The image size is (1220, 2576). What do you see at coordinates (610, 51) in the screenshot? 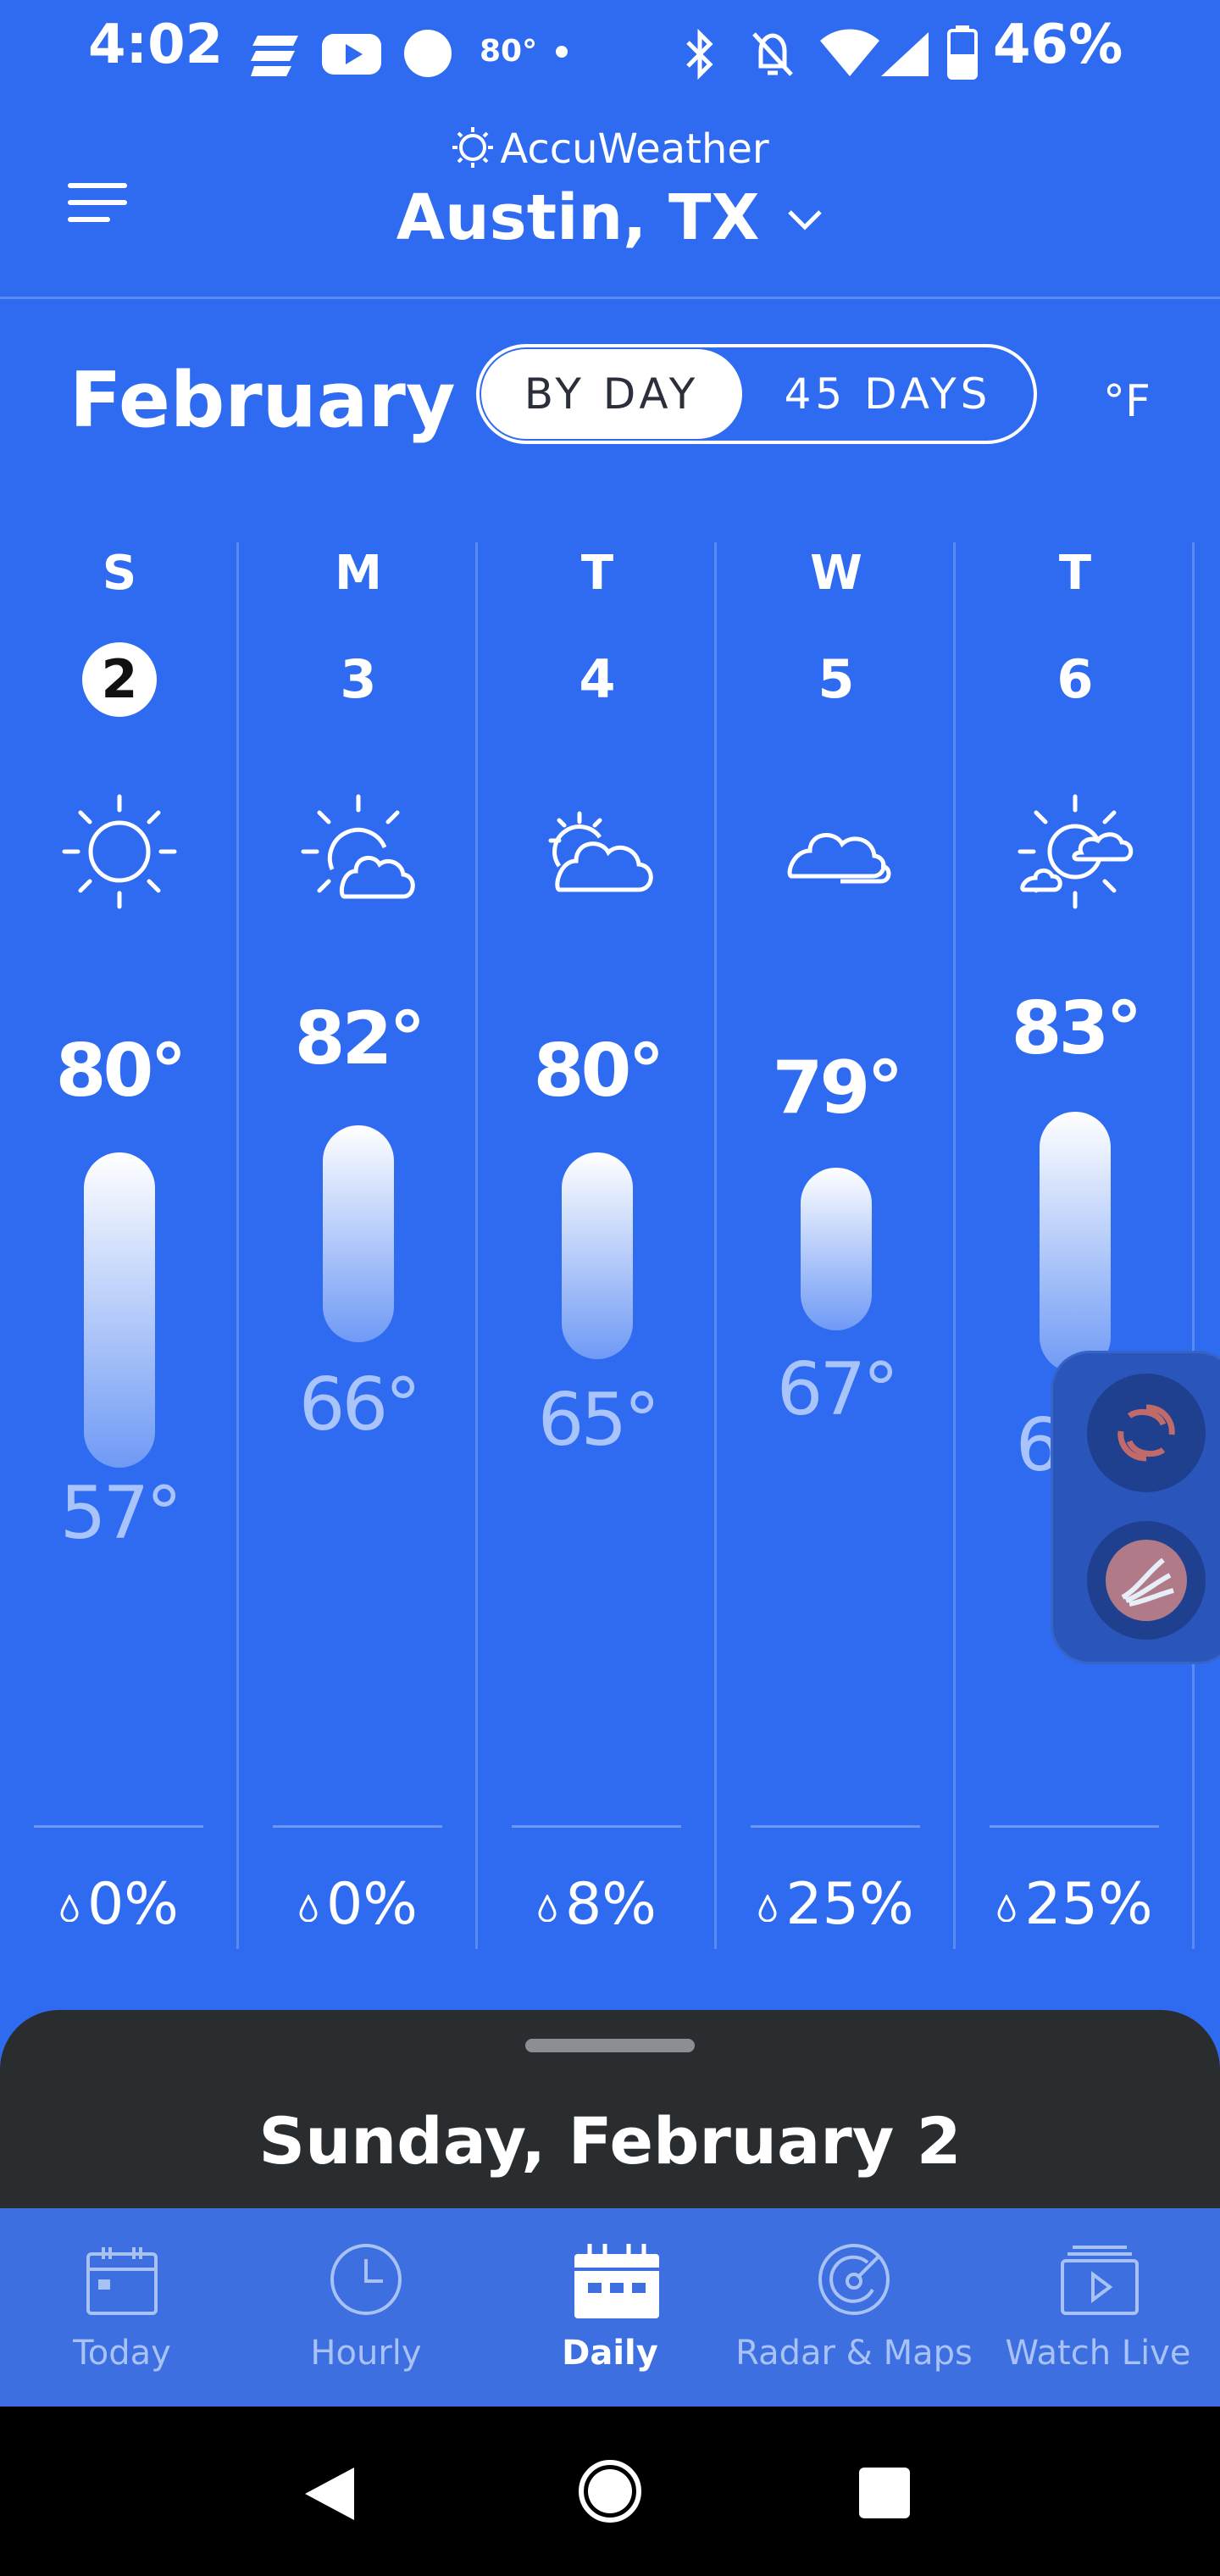
I see `status-bar: 4:02 80° 46%` at bounding box center [610, 51].